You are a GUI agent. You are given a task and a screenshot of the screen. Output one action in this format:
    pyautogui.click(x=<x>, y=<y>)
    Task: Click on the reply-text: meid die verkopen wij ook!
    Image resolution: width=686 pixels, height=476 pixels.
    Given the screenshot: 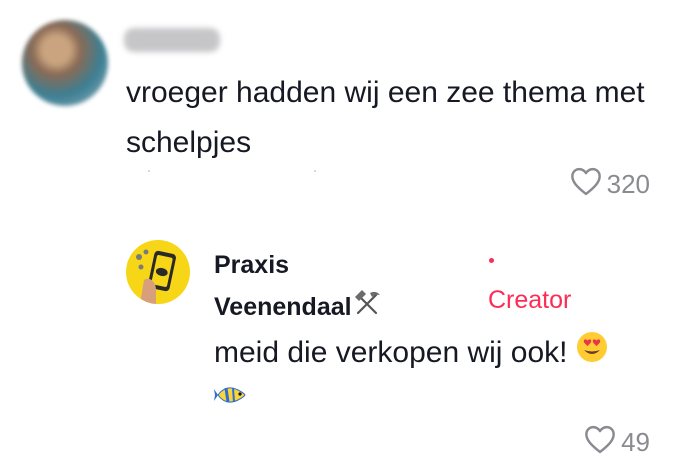 What is the action you would take?
    pyautogui.click(x=391, y=352)
    